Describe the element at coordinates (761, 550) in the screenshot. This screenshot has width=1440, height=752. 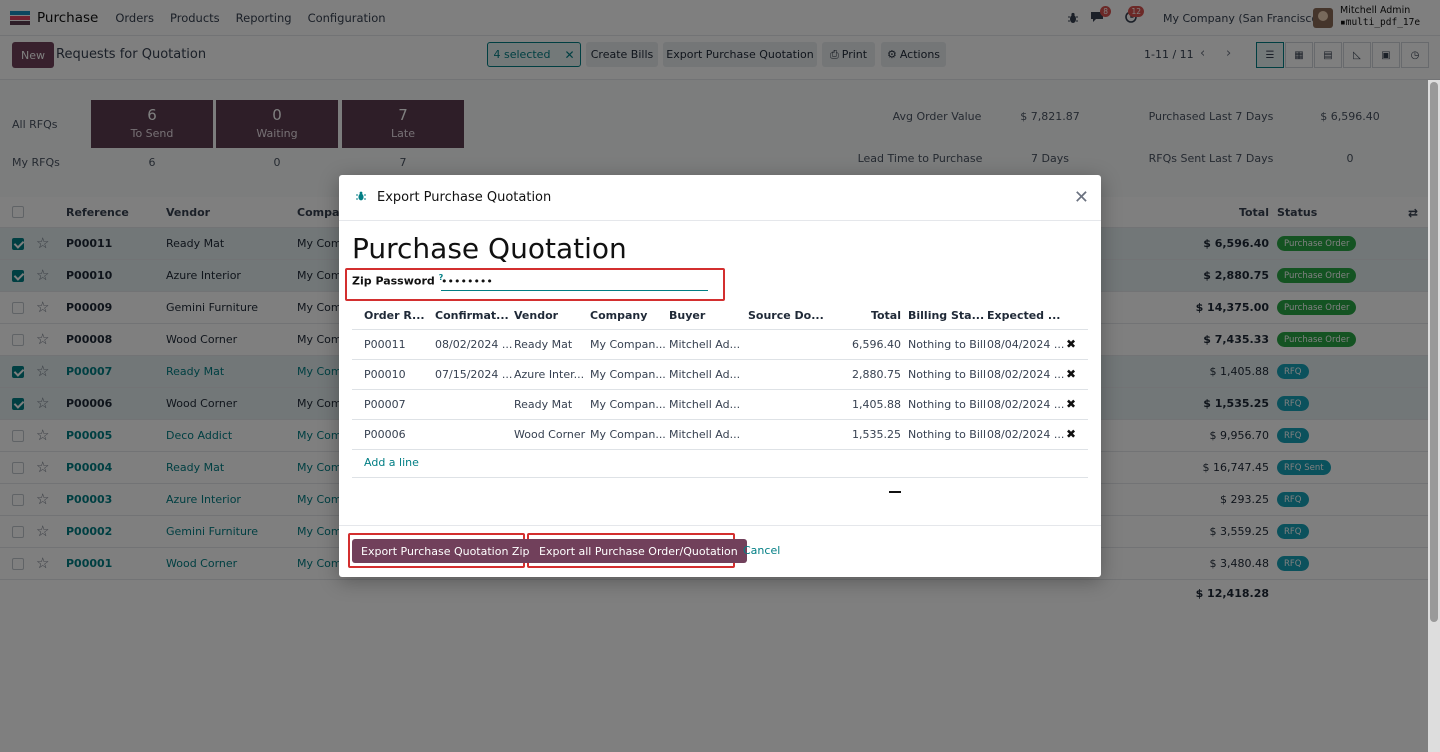
I see `cancel-button: Cancel` at that location.